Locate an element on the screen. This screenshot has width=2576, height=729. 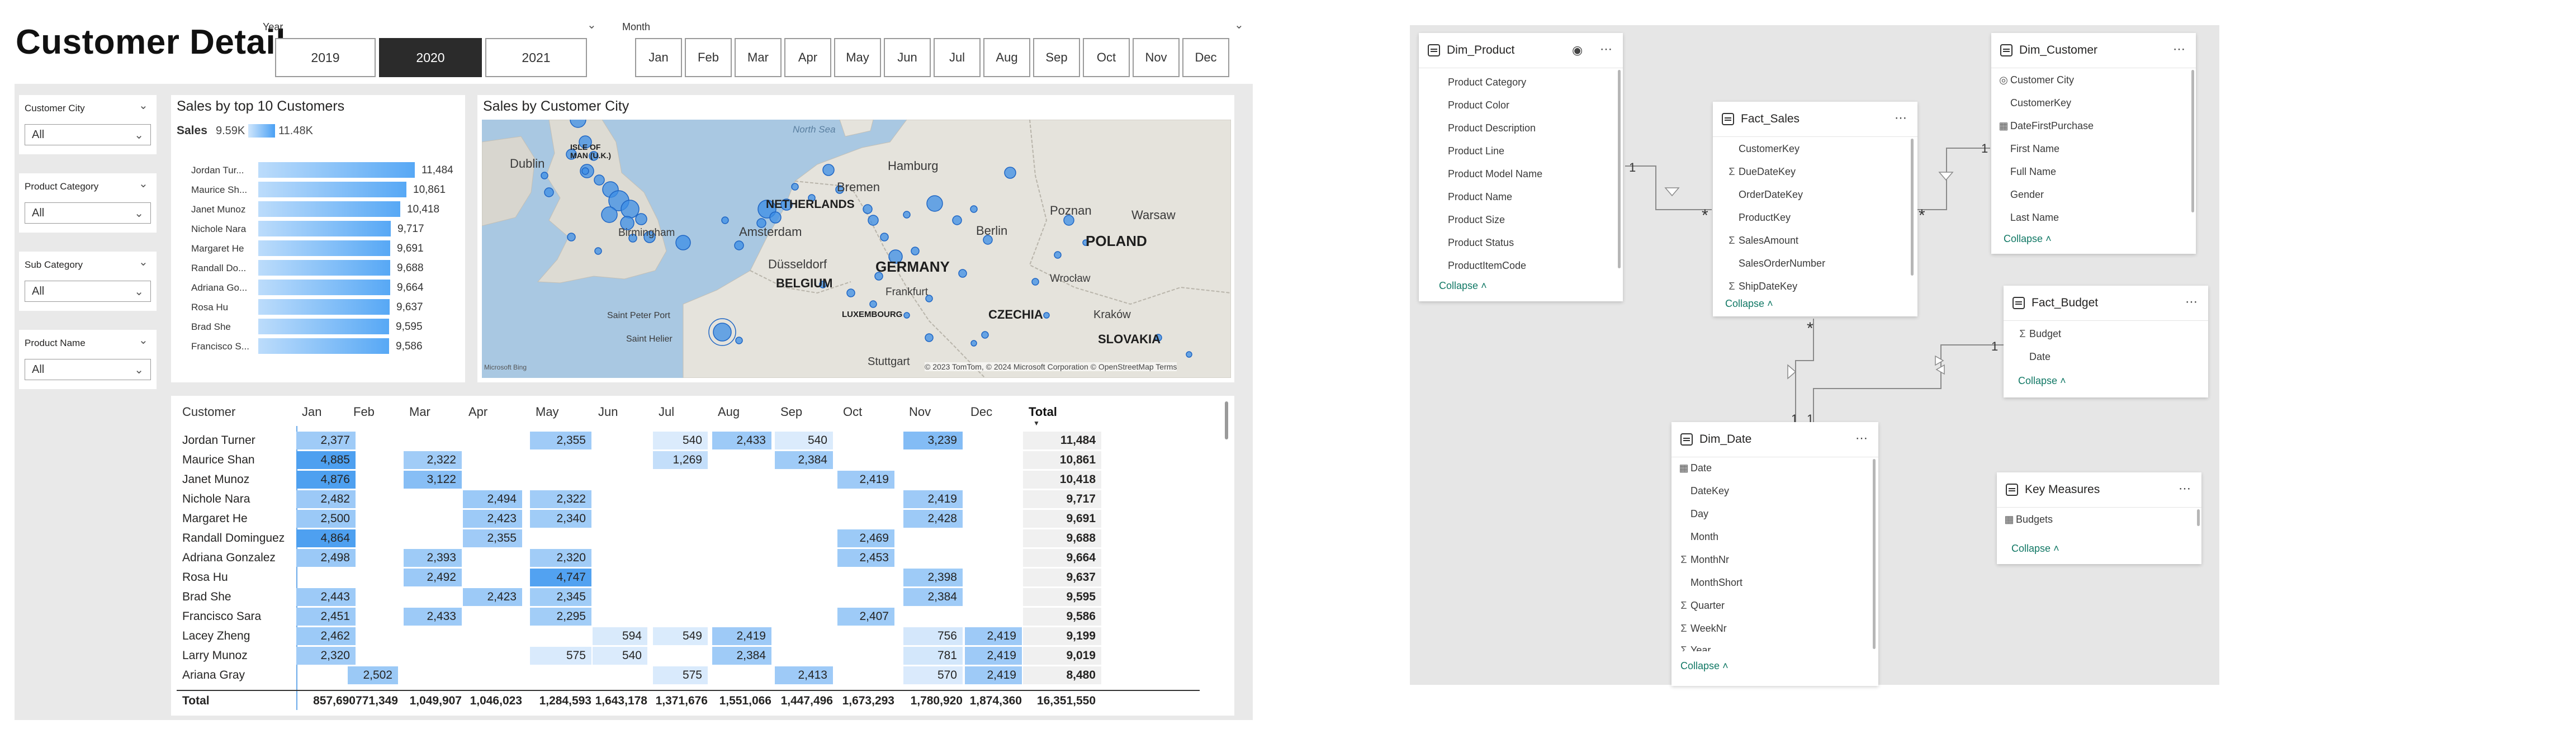
matrix-row-header: Nichole Nara is located at coordinates (216, 499).